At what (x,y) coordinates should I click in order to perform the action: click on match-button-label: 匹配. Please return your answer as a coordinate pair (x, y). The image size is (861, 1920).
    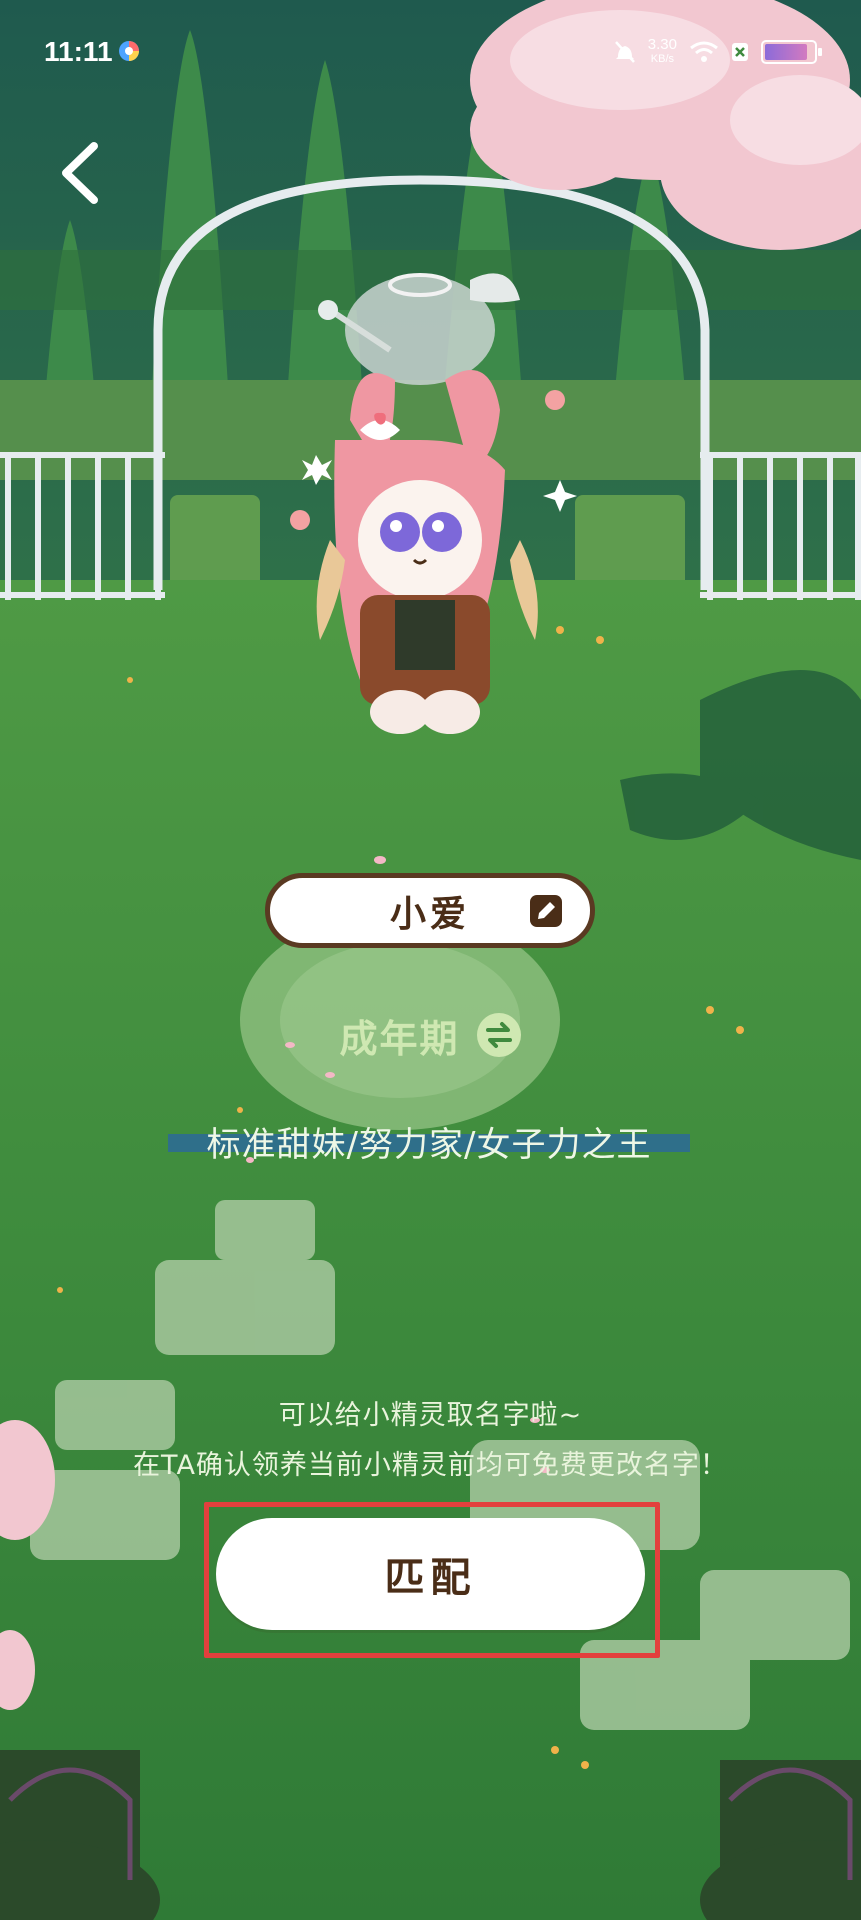
    Looking at the image, I should click on (430, 1578).